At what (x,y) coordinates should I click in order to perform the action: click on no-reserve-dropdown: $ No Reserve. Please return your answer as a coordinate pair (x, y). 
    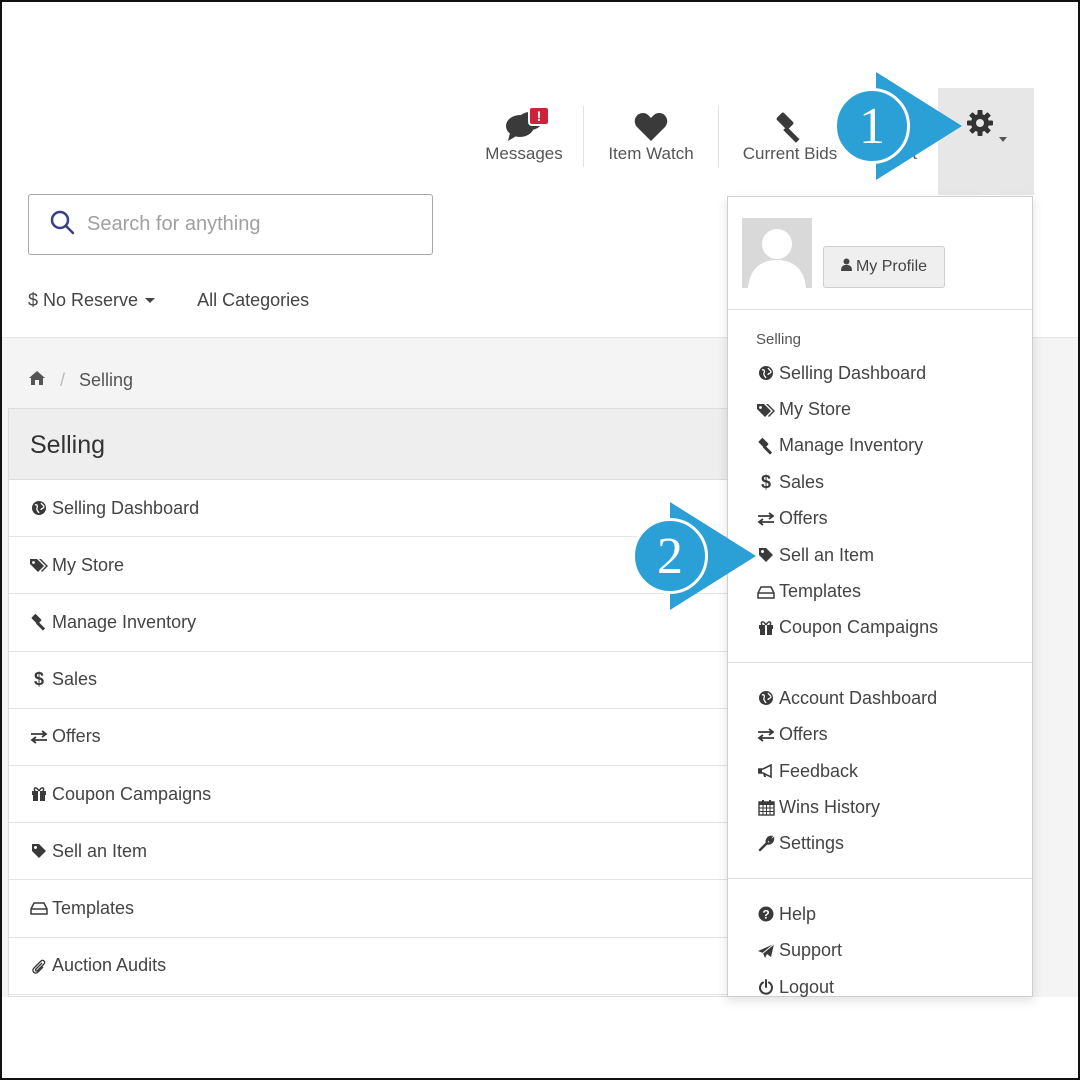
    Looking at the image, I should click on (92, 300).